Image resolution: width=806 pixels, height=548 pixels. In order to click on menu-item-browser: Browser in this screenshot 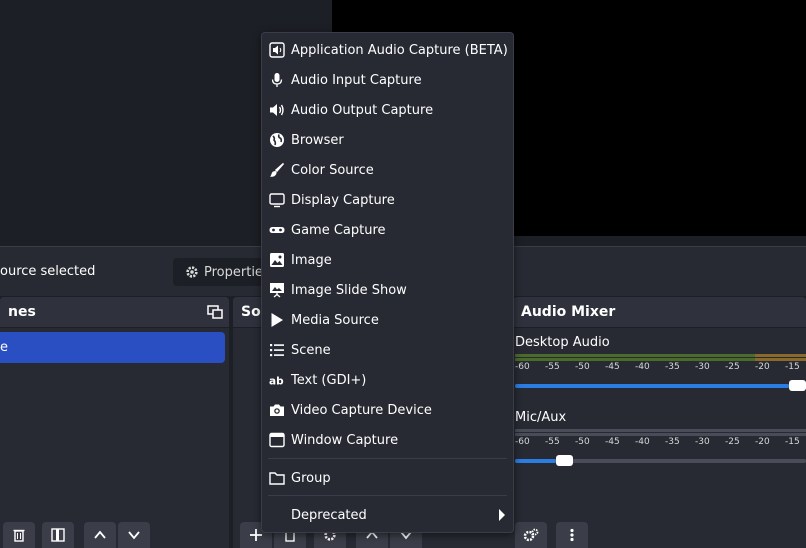, I will do `click(387, 140)`.